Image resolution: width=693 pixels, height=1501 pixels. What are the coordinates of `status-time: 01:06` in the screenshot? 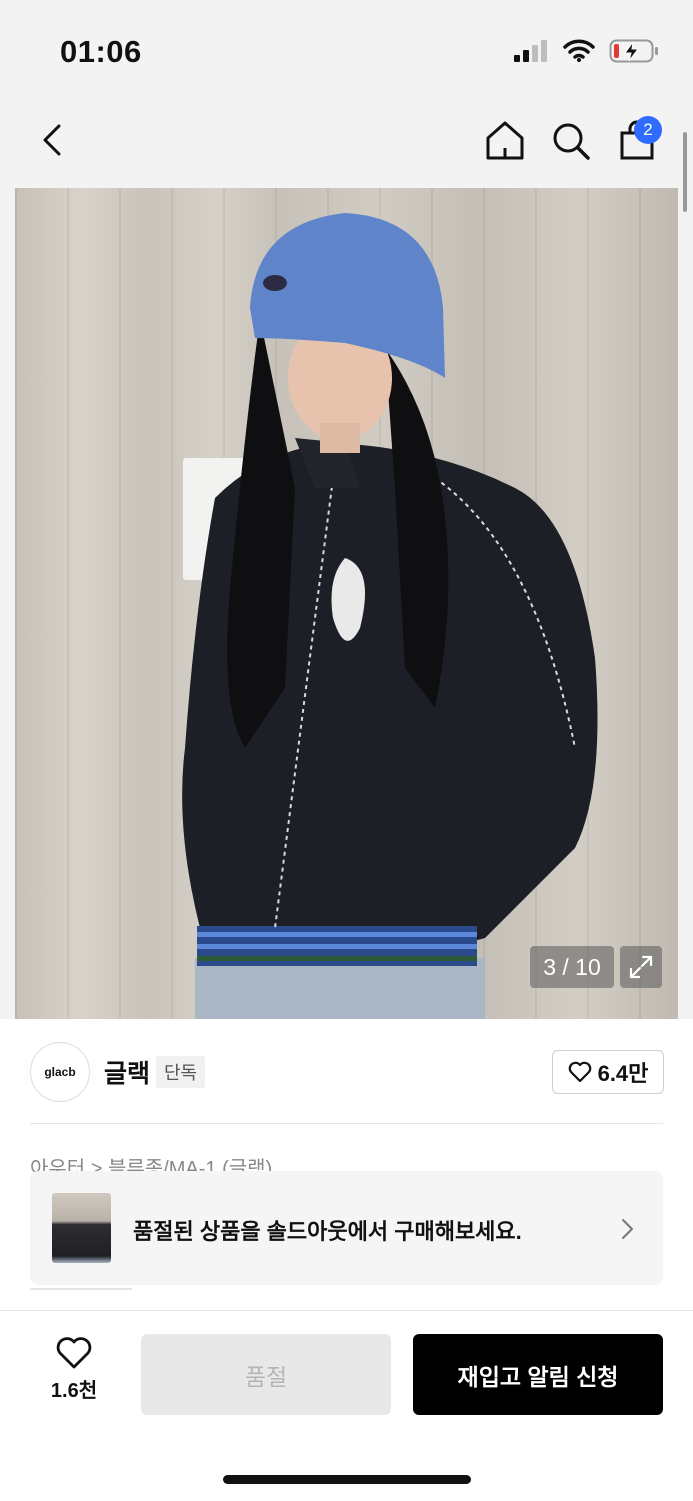 It's located at (101, 51).